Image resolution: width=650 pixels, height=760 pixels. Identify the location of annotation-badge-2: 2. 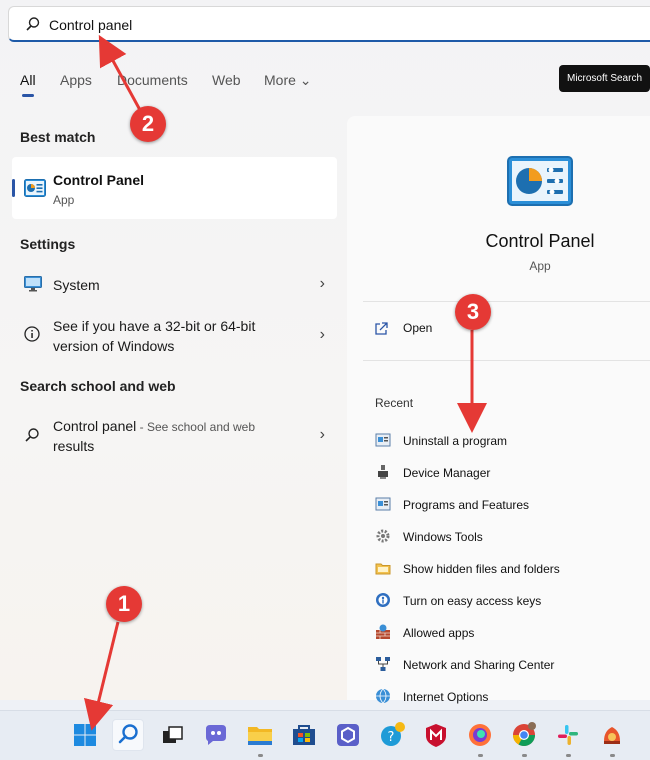
(148, 124).